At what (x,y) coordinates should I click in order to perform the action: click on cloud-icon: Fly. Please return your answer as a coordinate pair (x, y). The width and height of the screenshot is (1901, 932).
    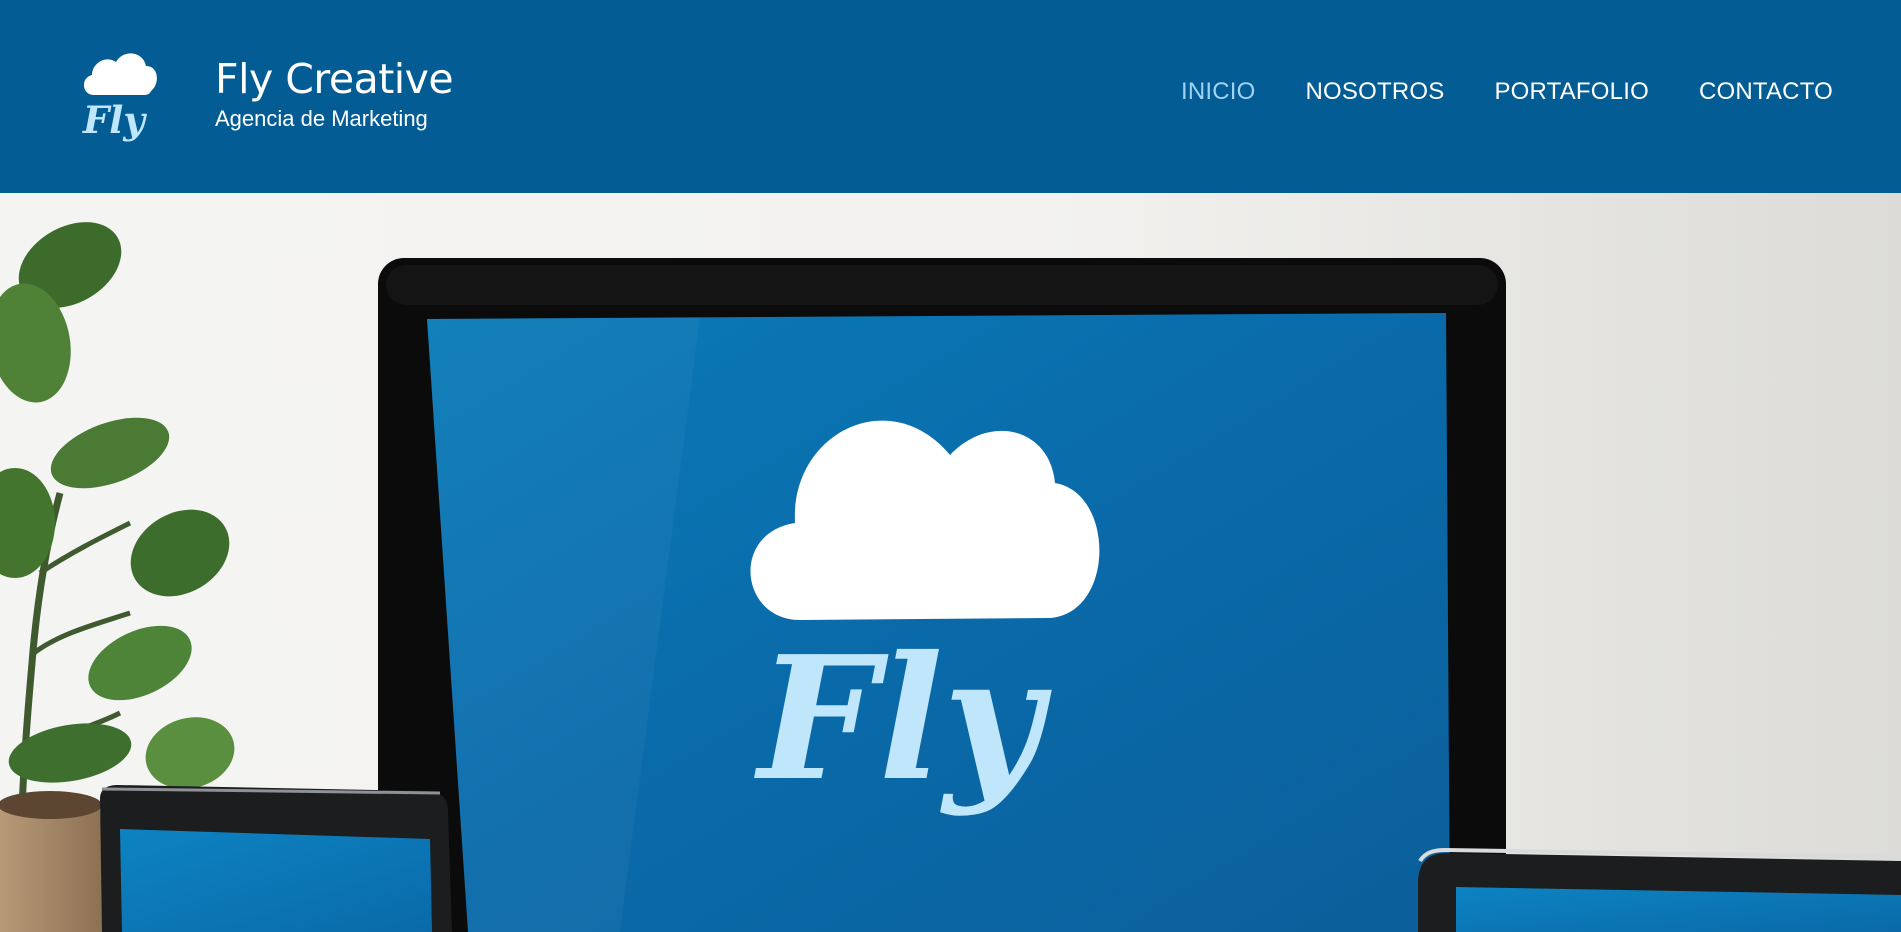
    Looking at the image, I should click on (119, 97).